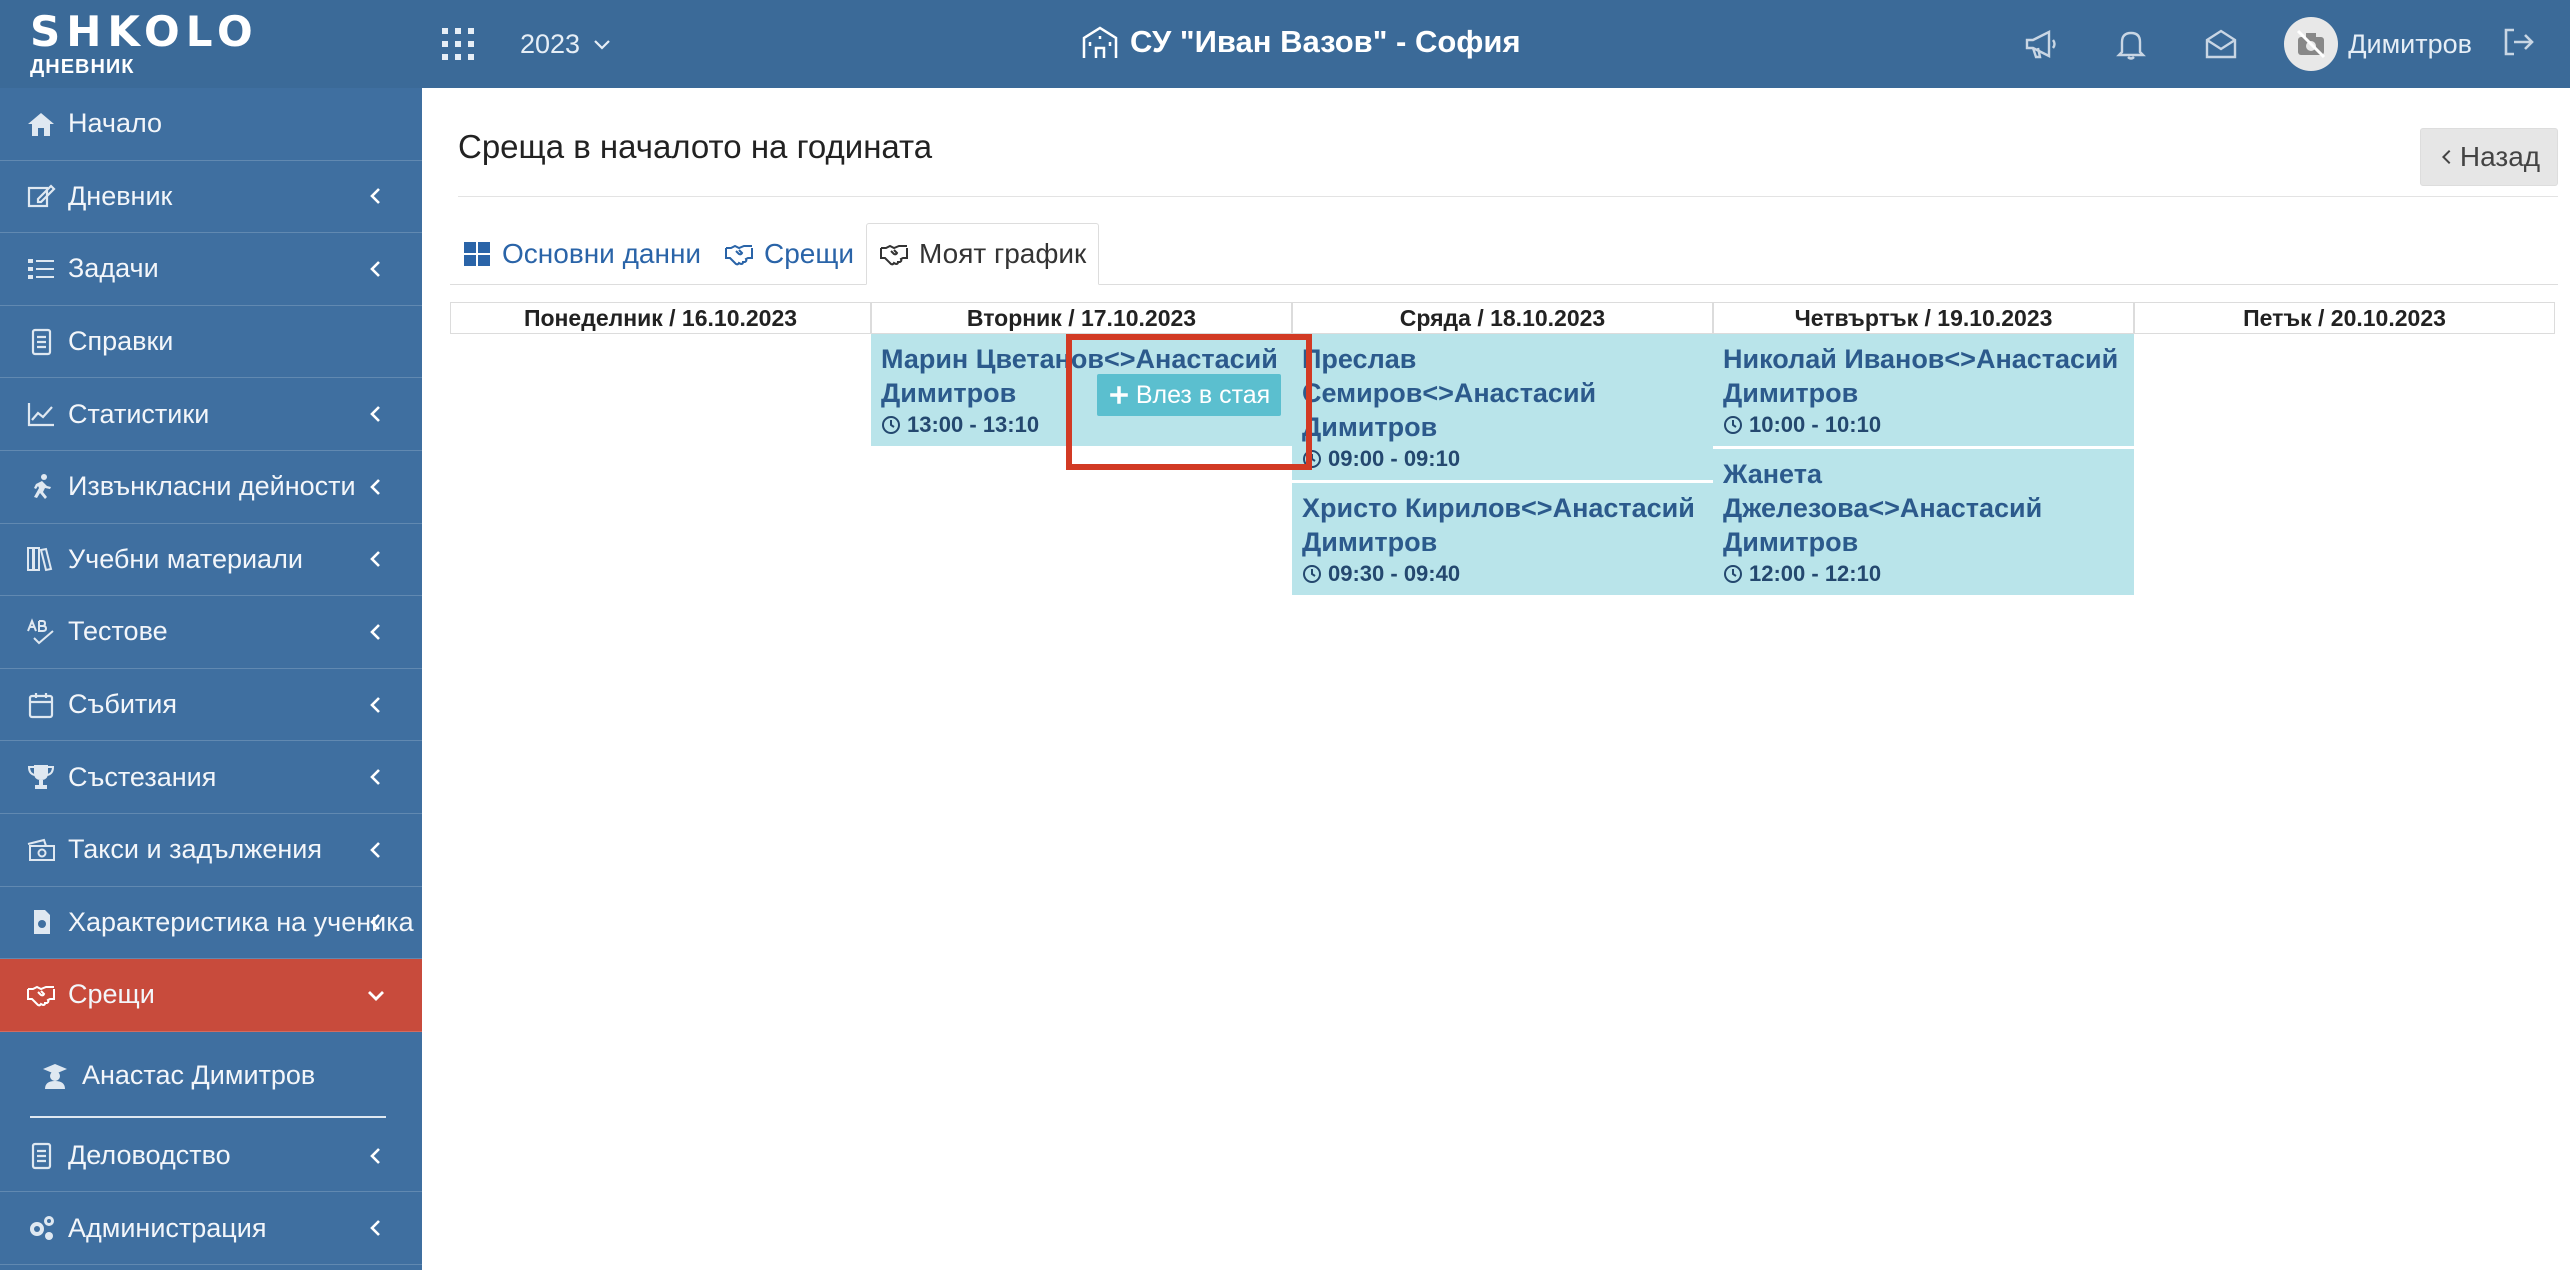  I want to click on sidebar-item-competitions: Състезания, so click(211, 777).